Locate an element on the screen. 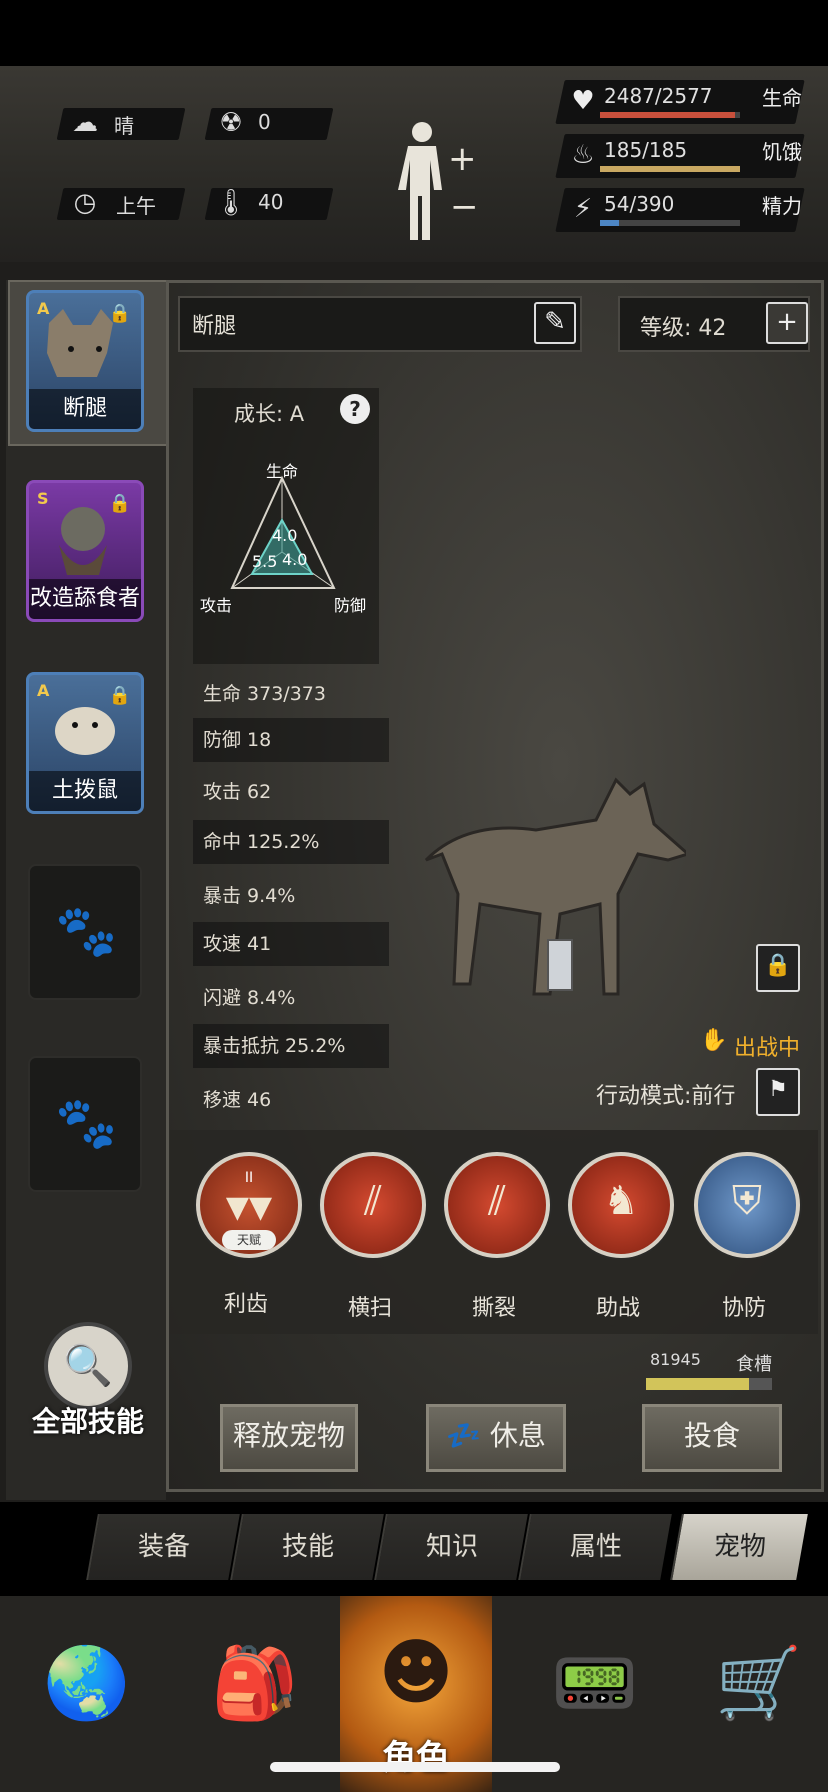 This screenshot has width=828, height=1792. walkie-talkie-icon: 📟 is located at coordinates (595, 1683).